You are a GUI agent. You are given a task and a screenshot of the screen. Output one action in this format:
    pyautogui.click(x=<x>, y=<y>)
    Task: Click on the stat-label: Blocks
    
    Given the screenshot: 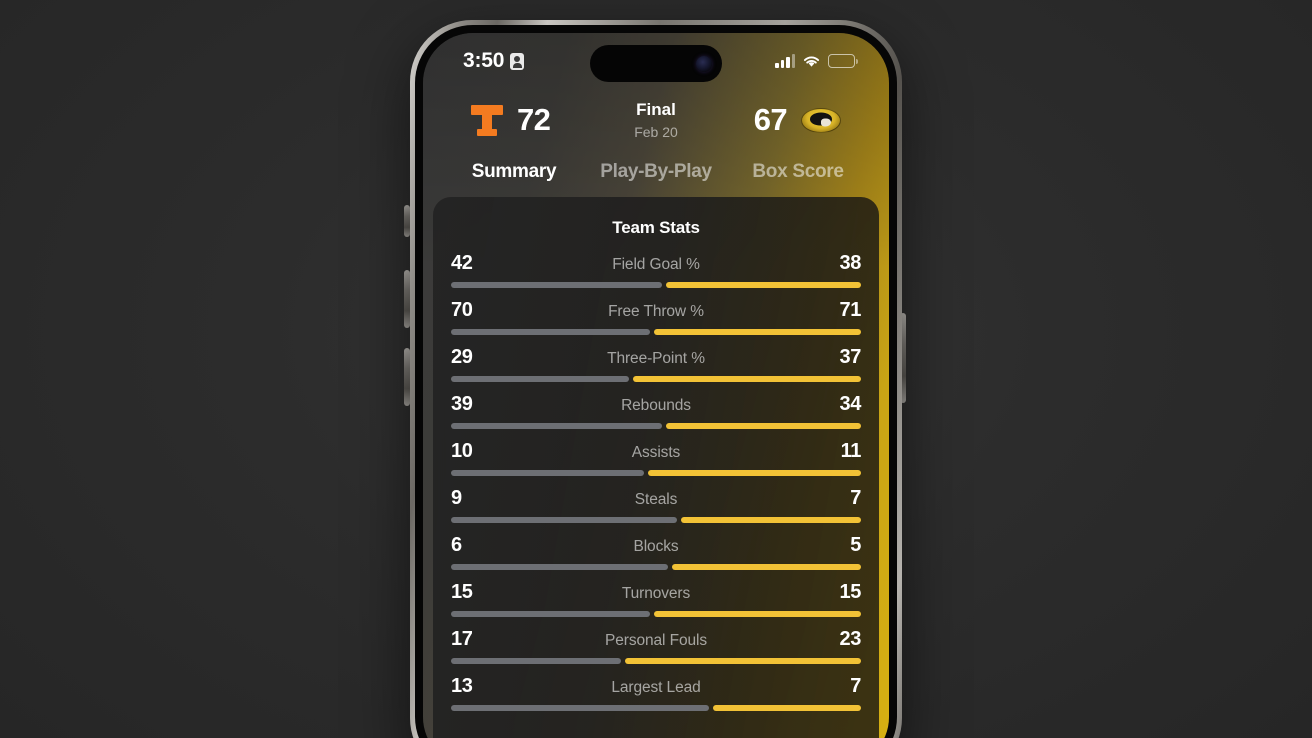 What is the action you would take?
    pyautogui.click(x=656, y=546)
    